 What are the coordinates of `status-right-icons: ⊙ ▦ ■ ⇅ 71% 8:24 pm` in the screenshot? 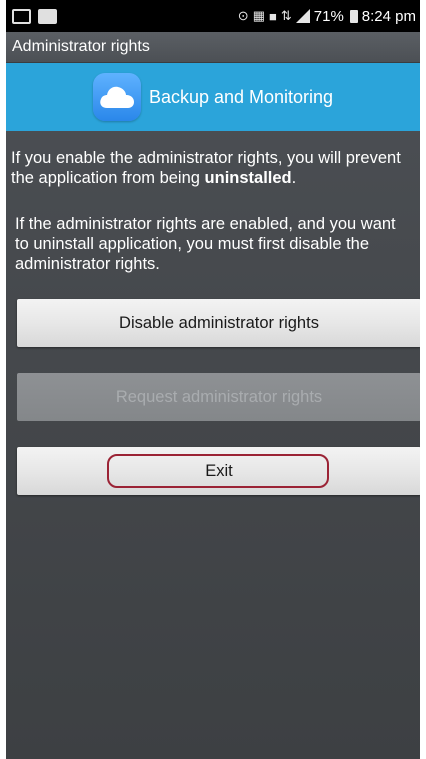 It's located at (329, 16).